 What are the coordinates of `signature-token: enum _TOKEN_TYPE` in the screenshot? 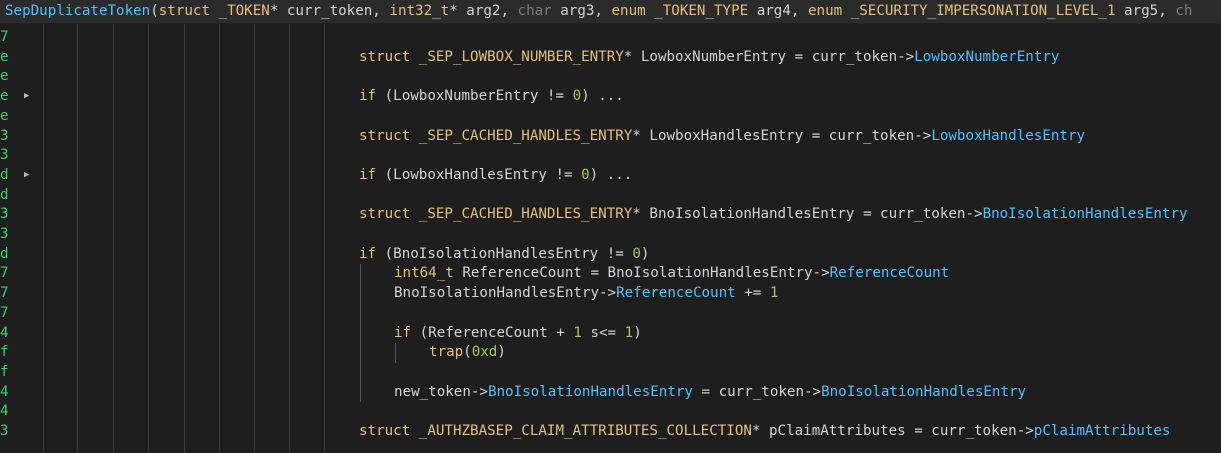 It's located at (680, 11).